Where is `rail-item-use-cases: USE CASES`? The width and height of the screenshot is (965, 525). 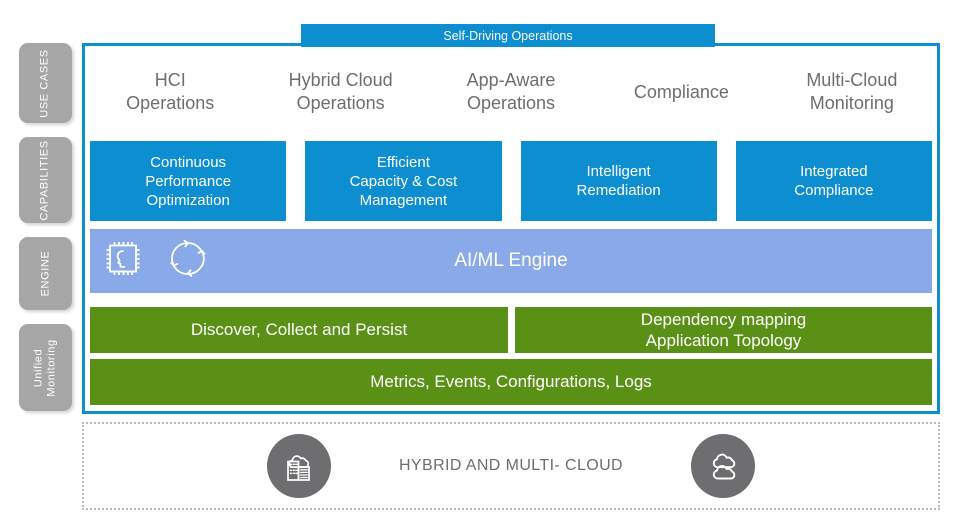
rail-item-use-cases: USE CASES is located at coordinates (45, 83).